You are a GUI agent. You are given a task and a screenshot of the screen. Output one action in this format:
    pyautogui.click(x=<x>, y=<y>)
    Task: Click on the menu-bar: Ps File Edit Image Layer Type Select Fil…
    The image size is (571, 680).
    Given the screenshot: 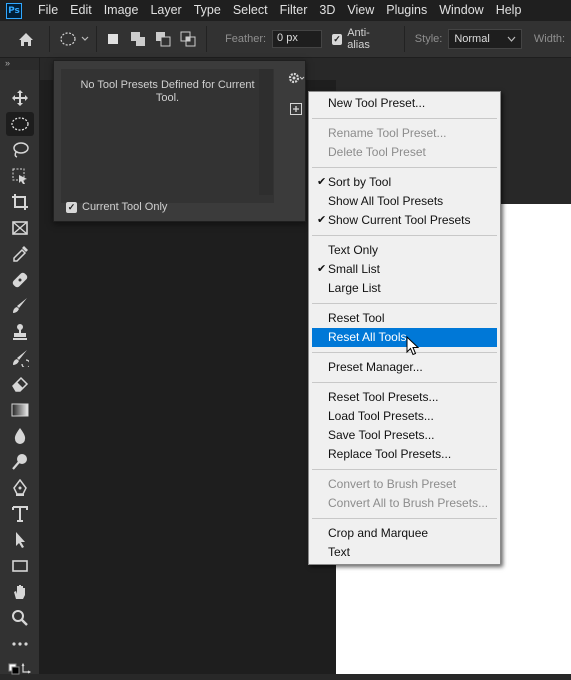 What is the action you would take?
    pyautogui.click(x=285, y=10)
    